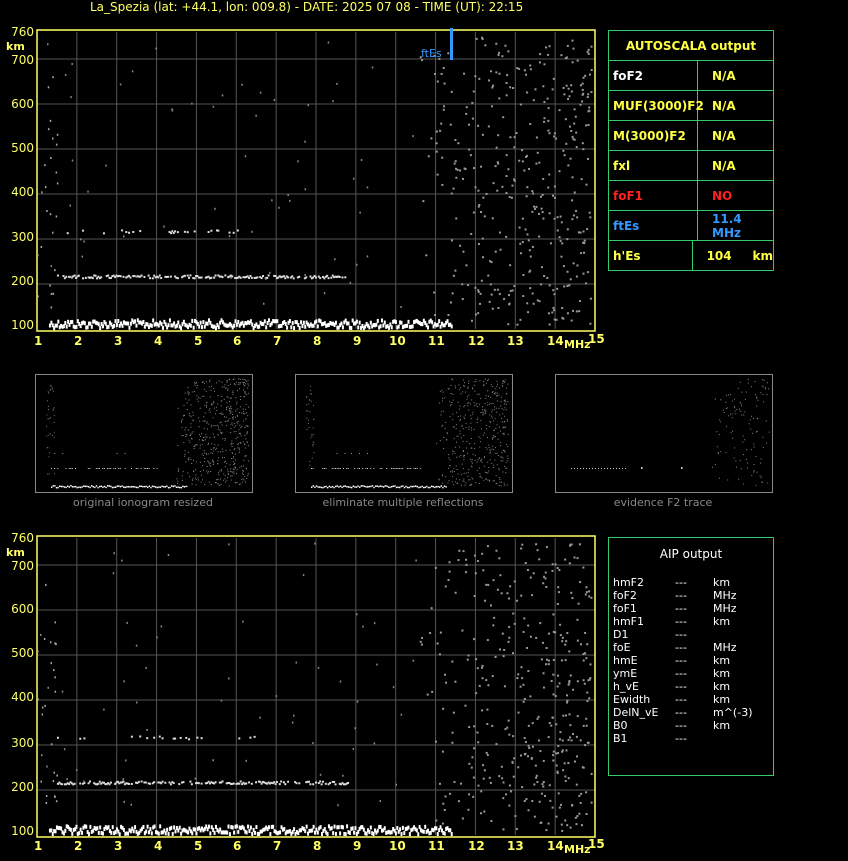 The height and width of the screenshot is (861, 848). I want to click on bottom-xtick-2: 2, so click(78, 846).